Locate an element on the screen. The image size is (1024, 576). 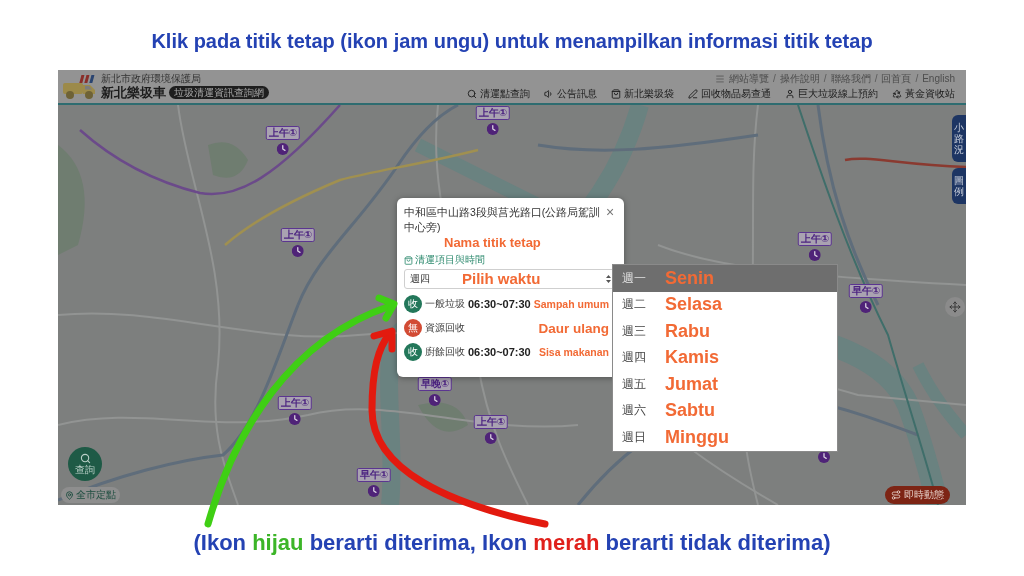
top-link: 回首頁 is located at coordinates (896, 78).